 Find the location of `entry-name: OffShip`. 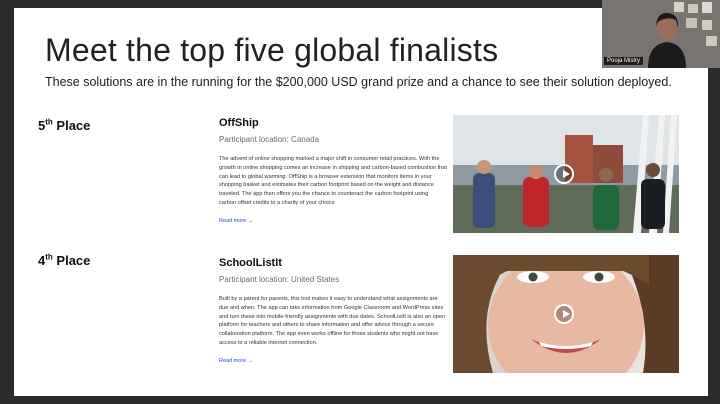

entry-name: OffShip is located at coordinates (239, 123).